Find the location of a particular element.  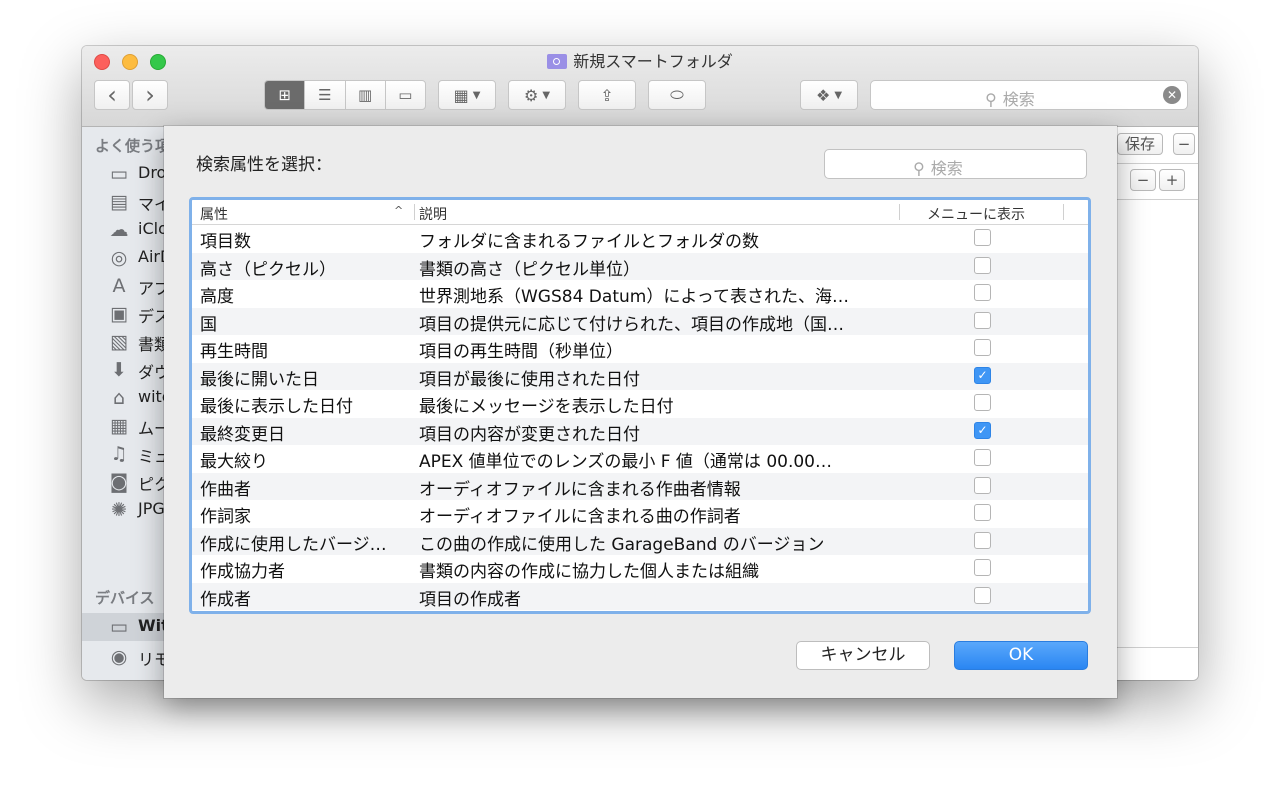

cloud-icon: ☁ is located at coordinates (119, 230).